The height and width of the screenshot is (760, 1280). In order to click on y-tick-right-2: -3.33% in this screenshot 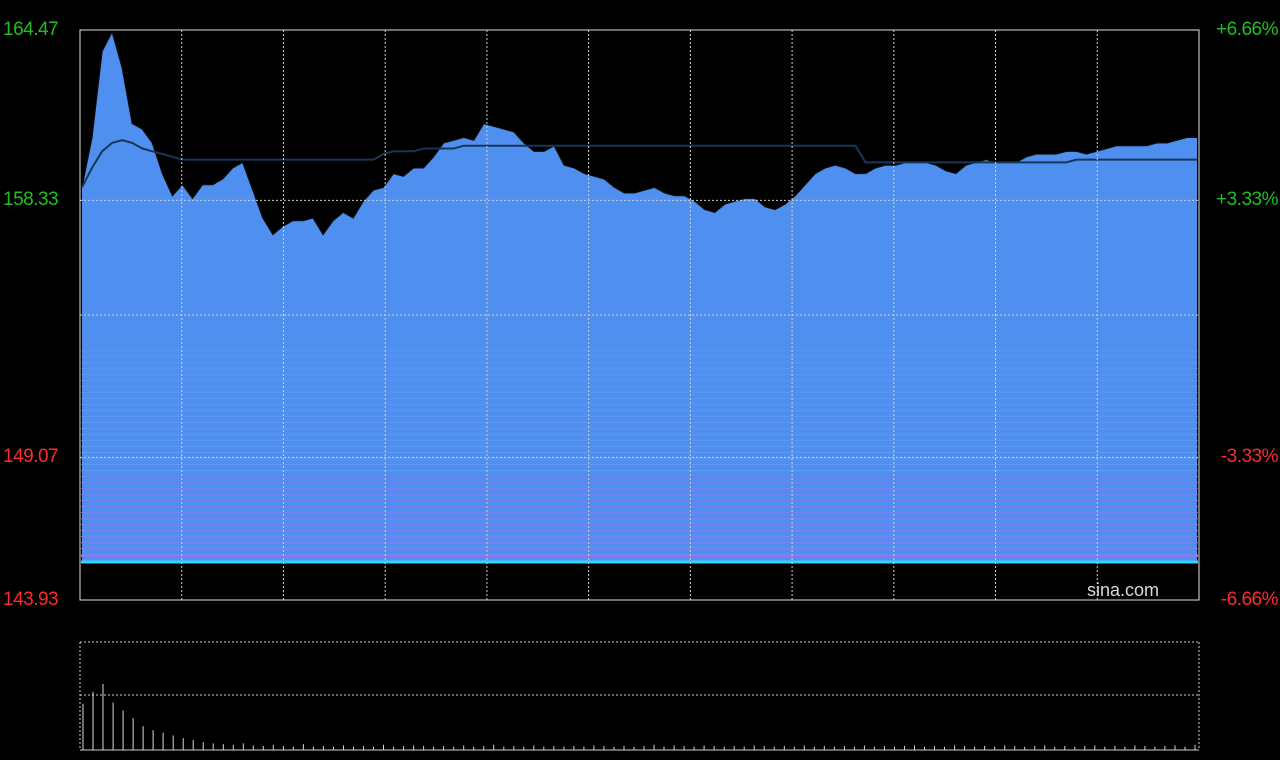, I will do `click(1249, 457)`.